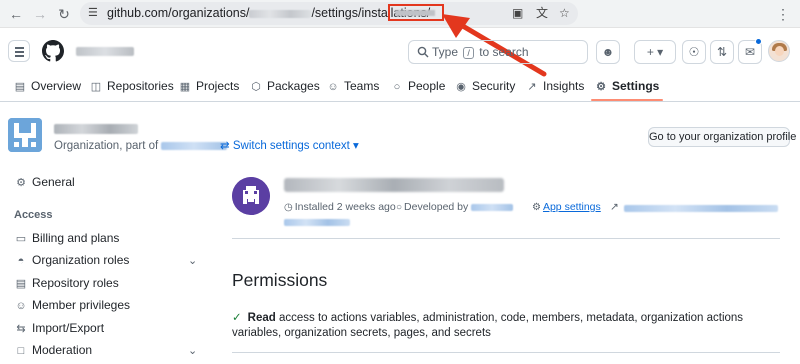 The height and width of the screenshot is (364, 800). What do you see at coordinates (484, 87) in the screenshot?
I see `tab-security: ◉ Security` at bounding box center [484, 87].